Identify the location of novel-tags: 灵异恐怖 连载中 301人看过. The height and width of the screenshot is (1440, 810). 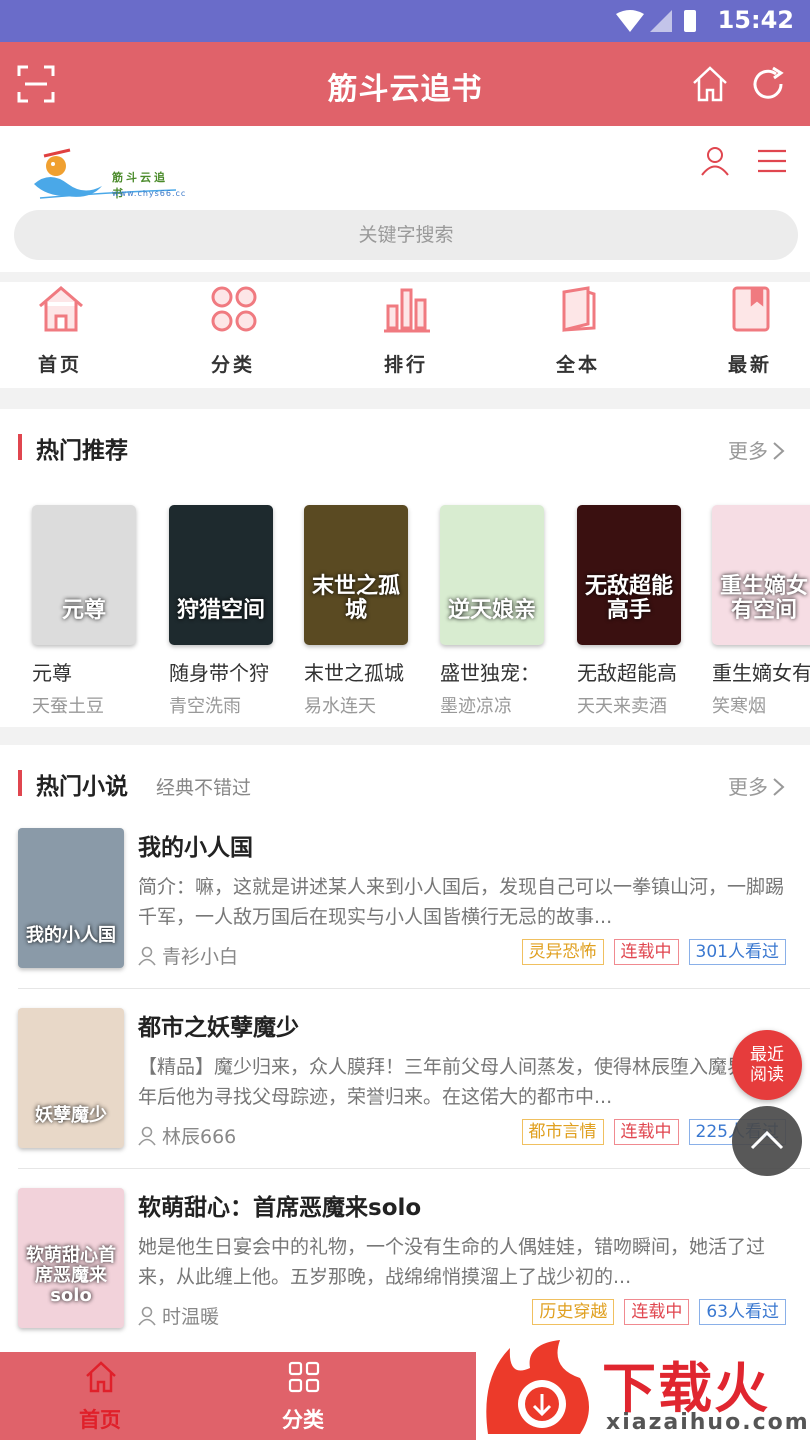
(649, 952).